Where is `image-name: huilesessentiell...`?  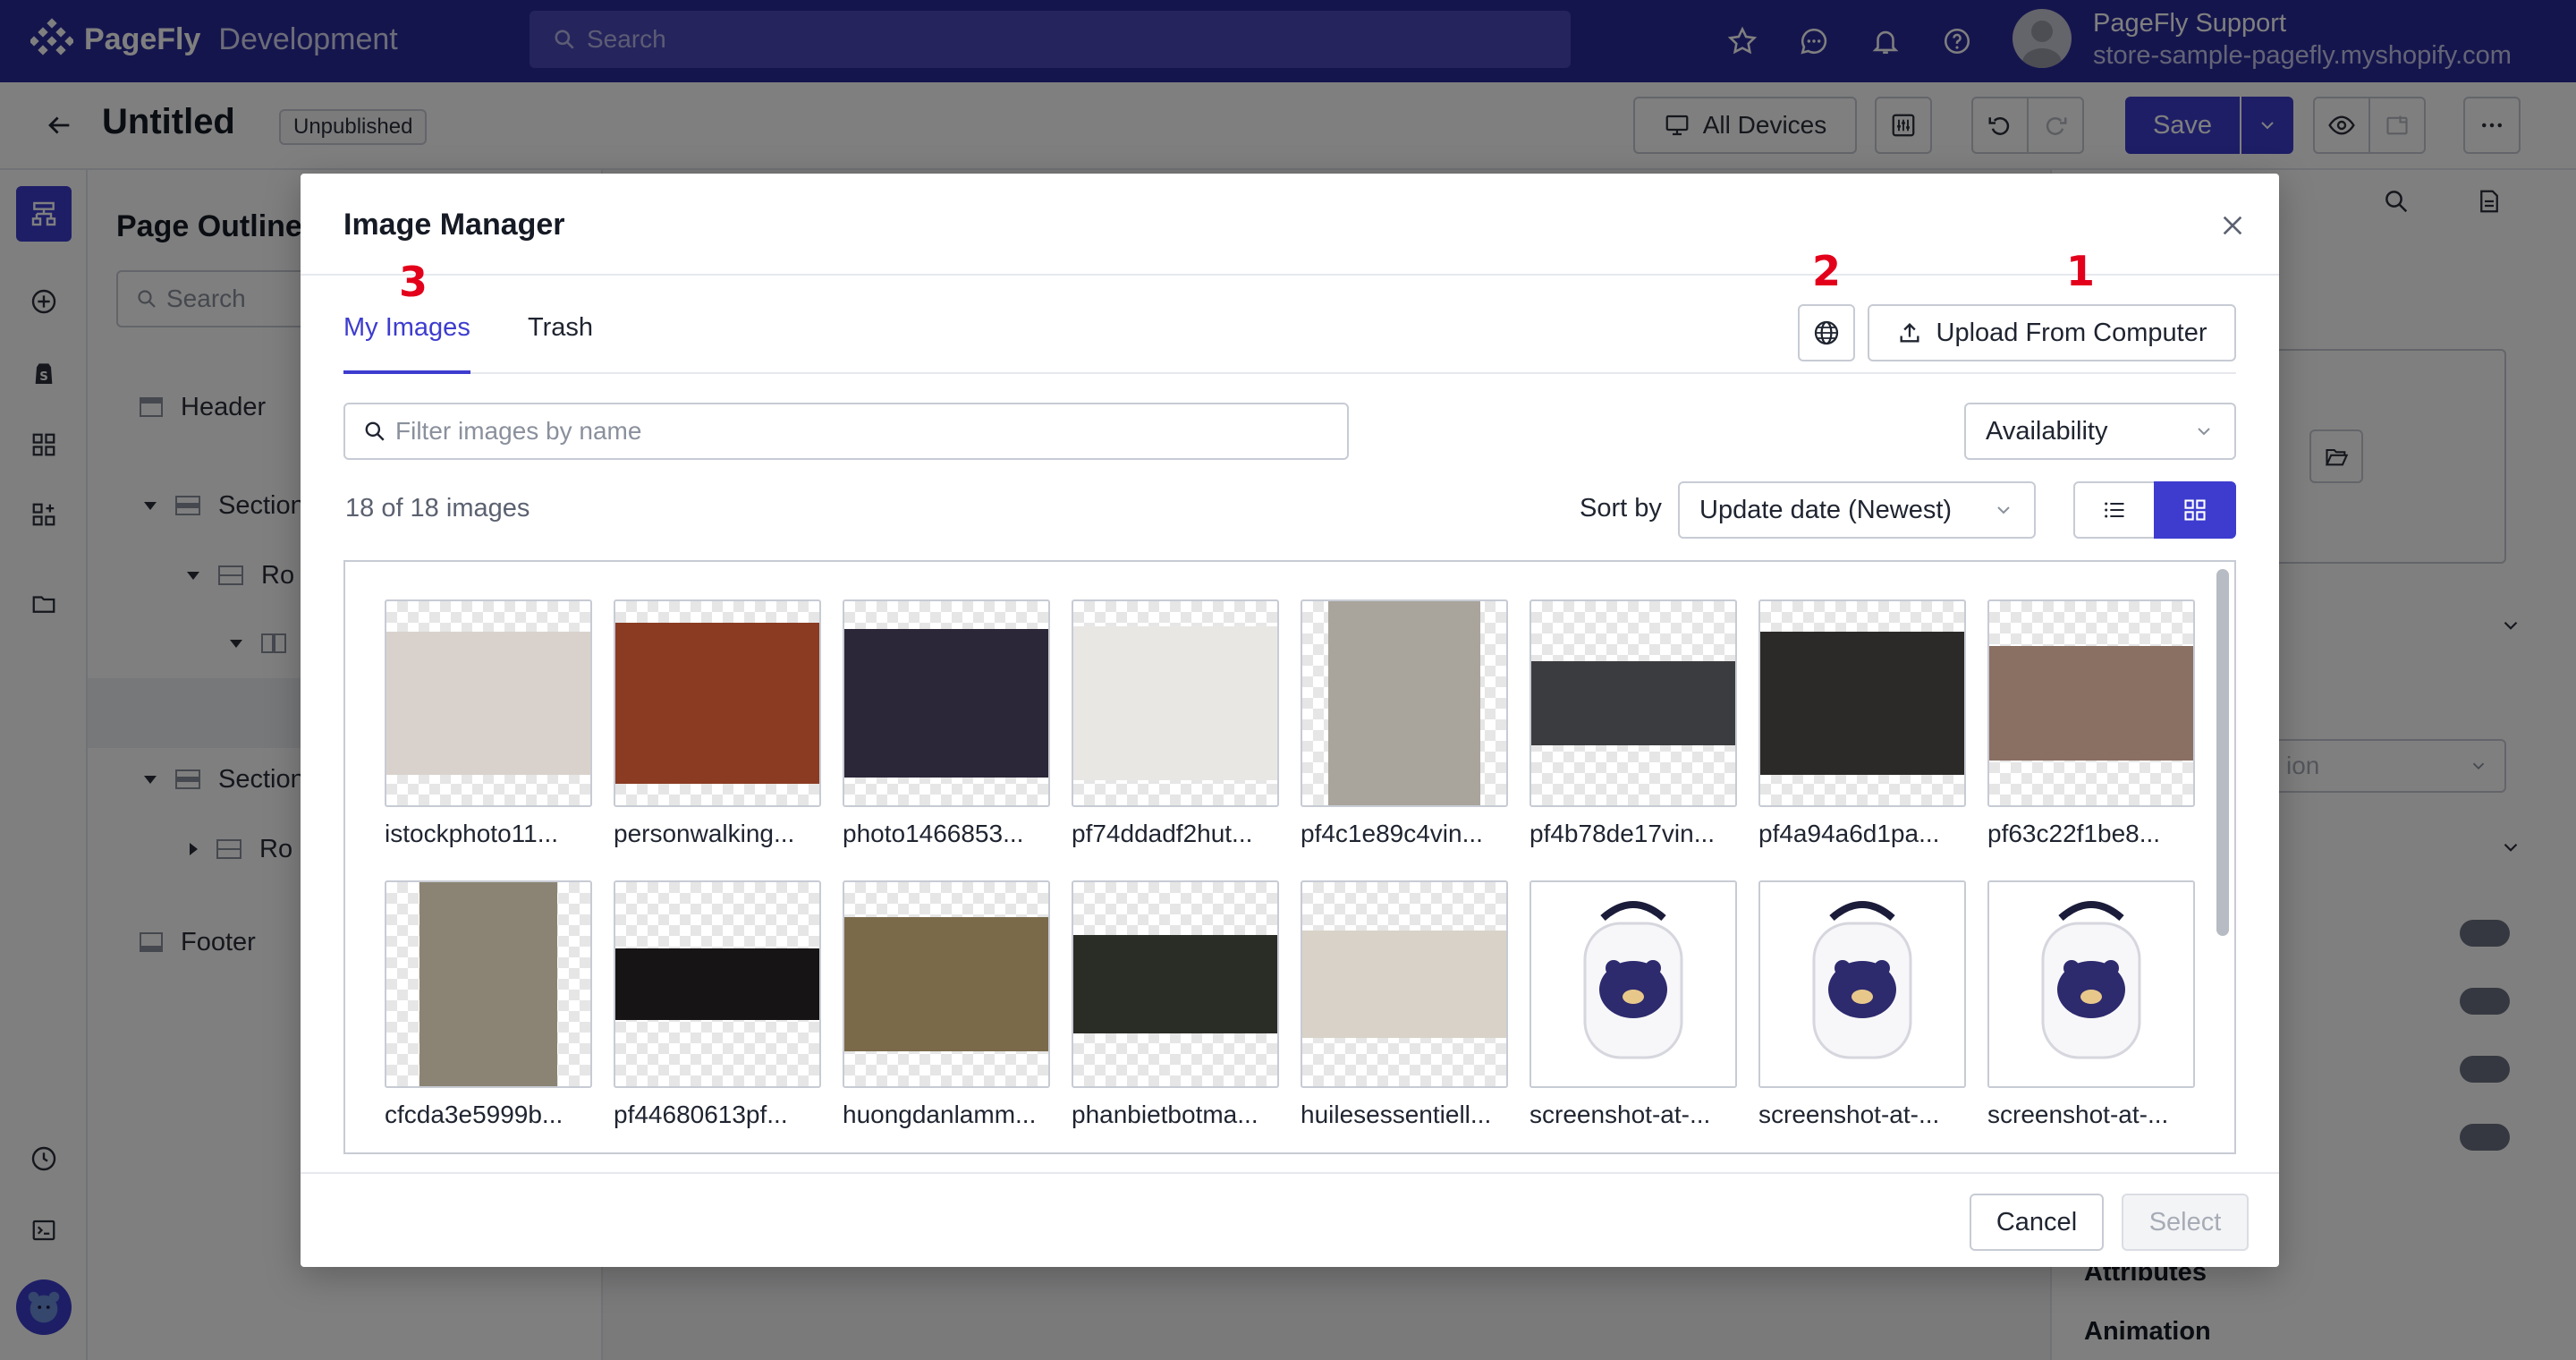
image-name: huilesessentiell... is located at coordinates (1396, 1115).